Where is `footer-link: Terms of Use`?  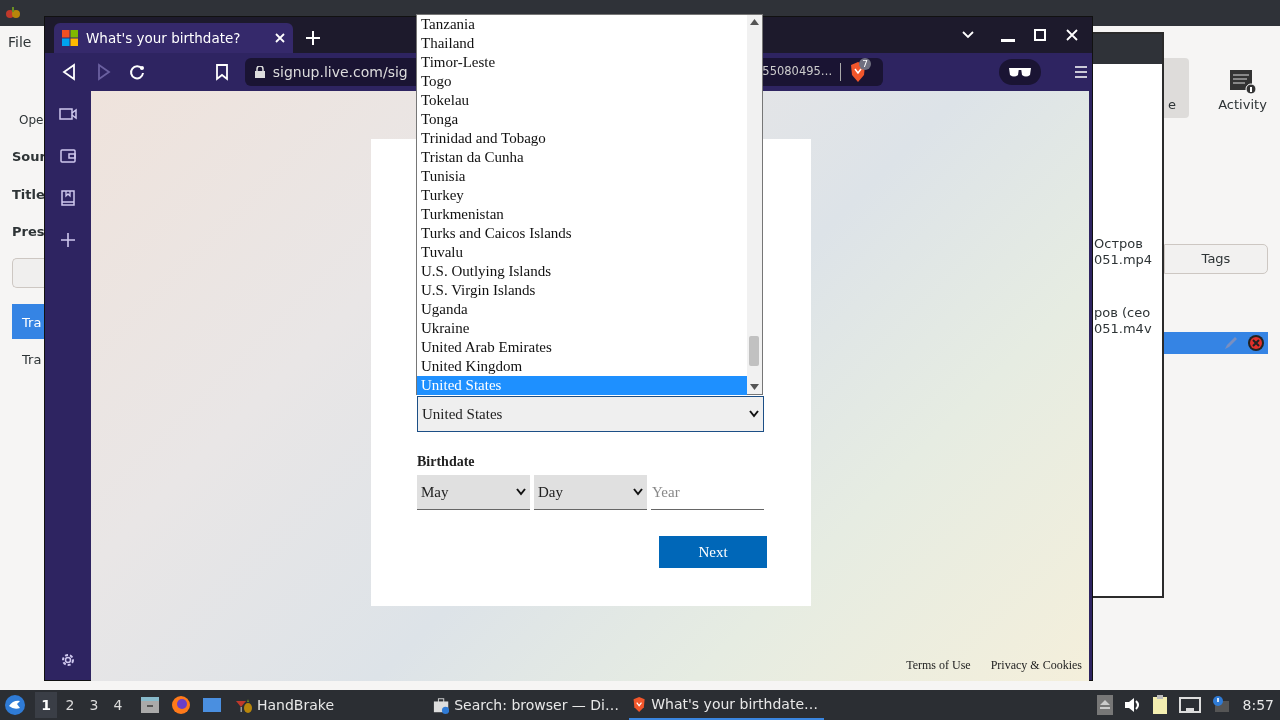
footer-link: Terms of Use is located at coordinates (938, 665).